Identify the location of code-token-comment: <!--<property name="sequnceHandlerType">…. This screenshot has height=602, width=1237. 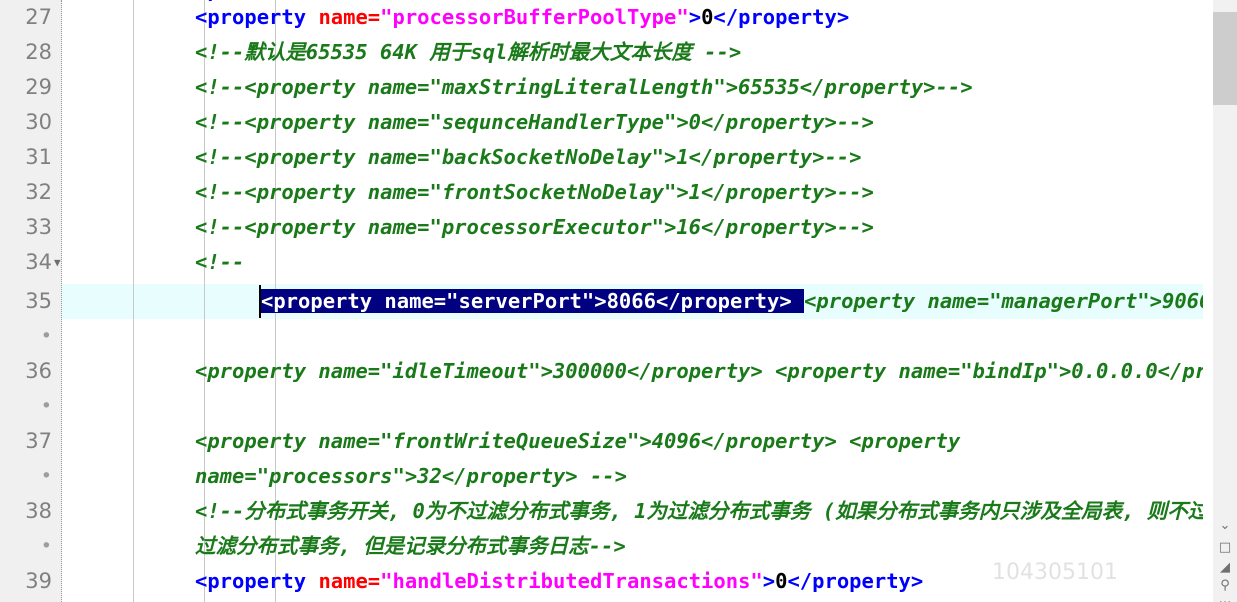
(534, 122).